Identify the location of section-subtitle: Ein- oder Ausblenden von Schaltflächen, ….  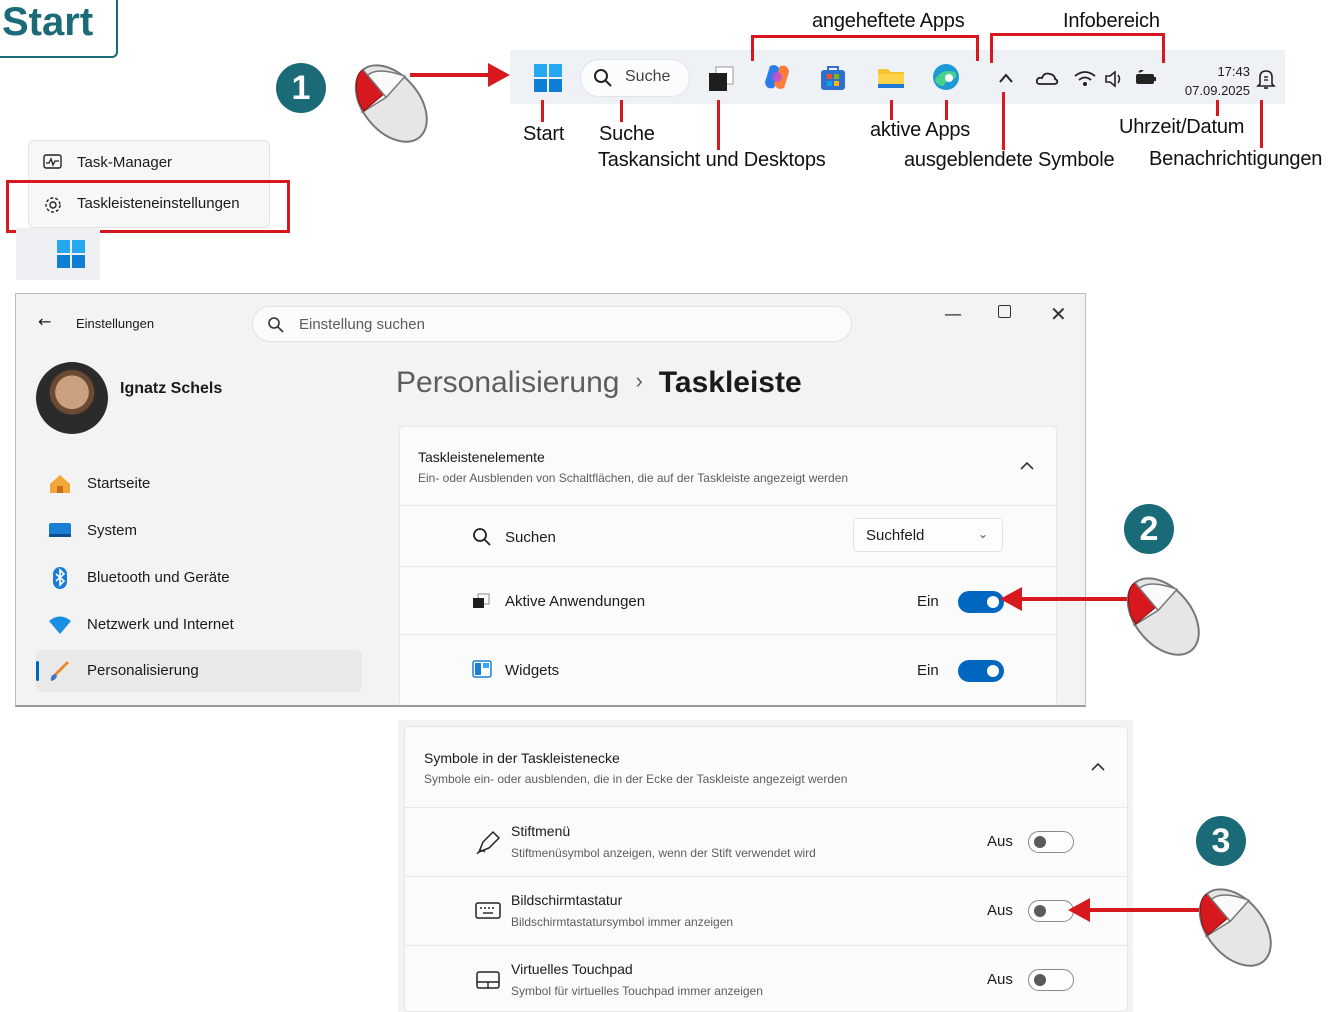
(633, 478).